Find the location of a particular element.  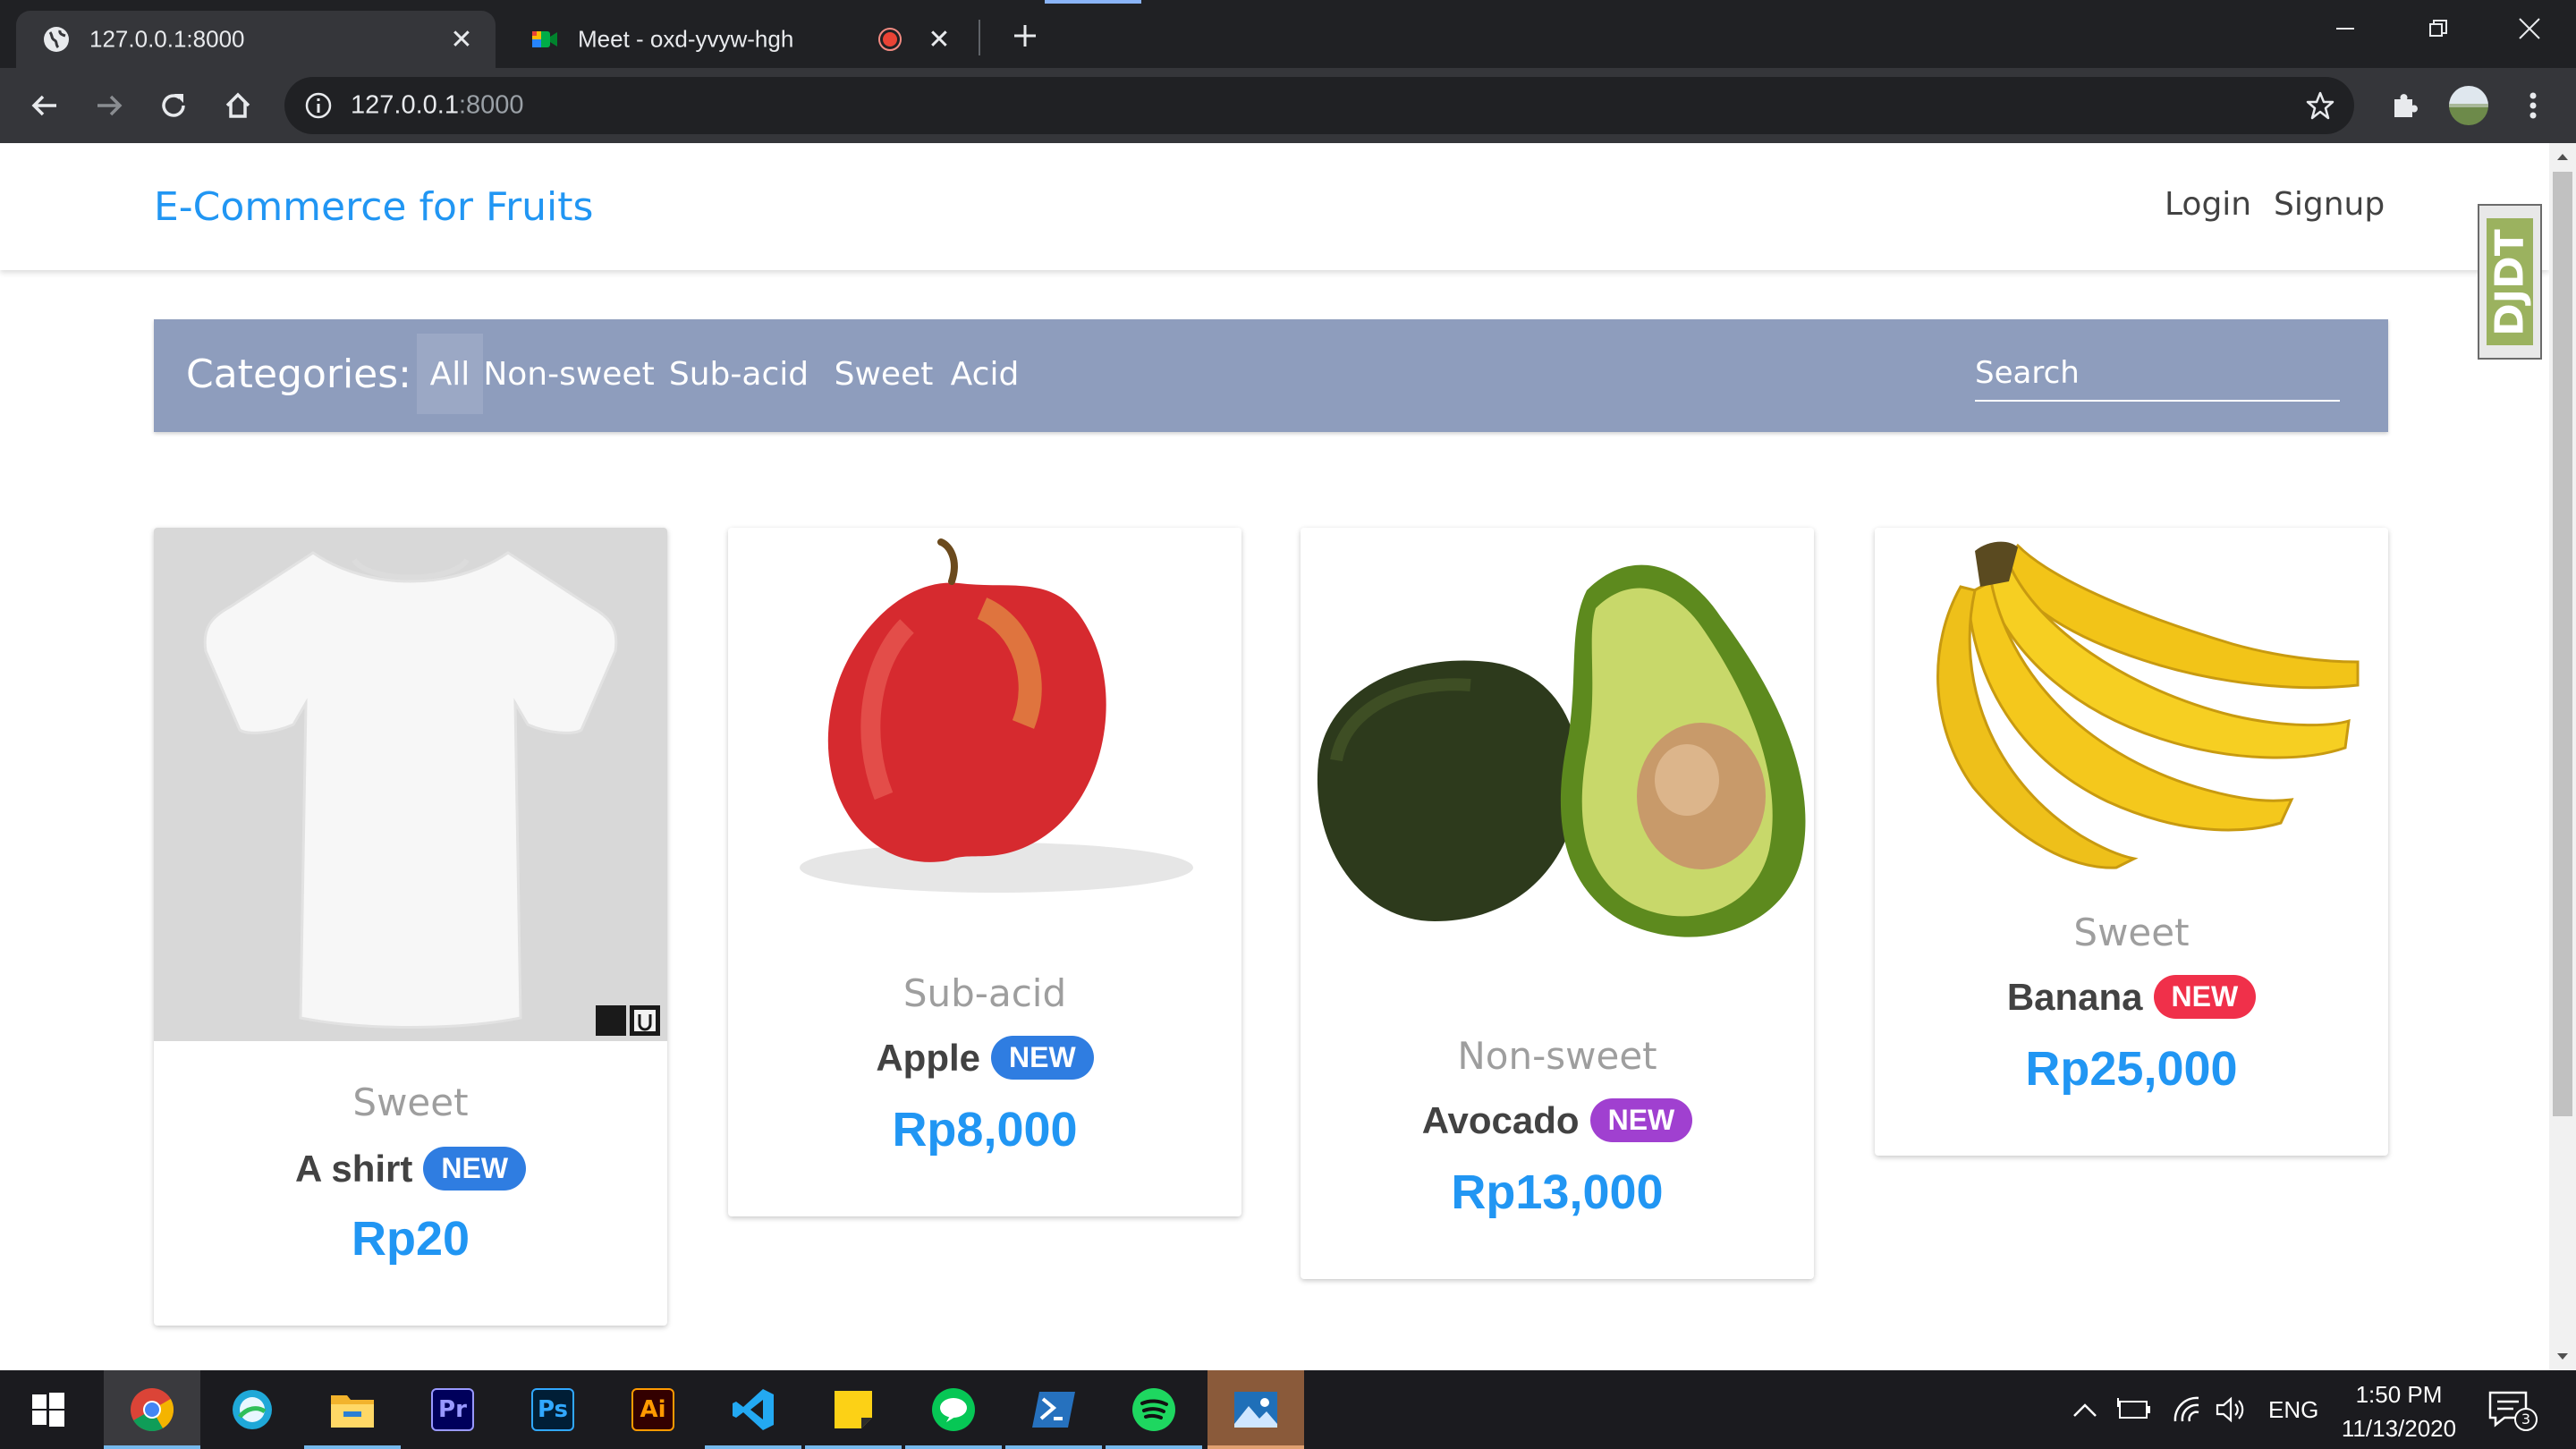

product-title-row: A shirt NEW is located at coordinates (410, 1169).